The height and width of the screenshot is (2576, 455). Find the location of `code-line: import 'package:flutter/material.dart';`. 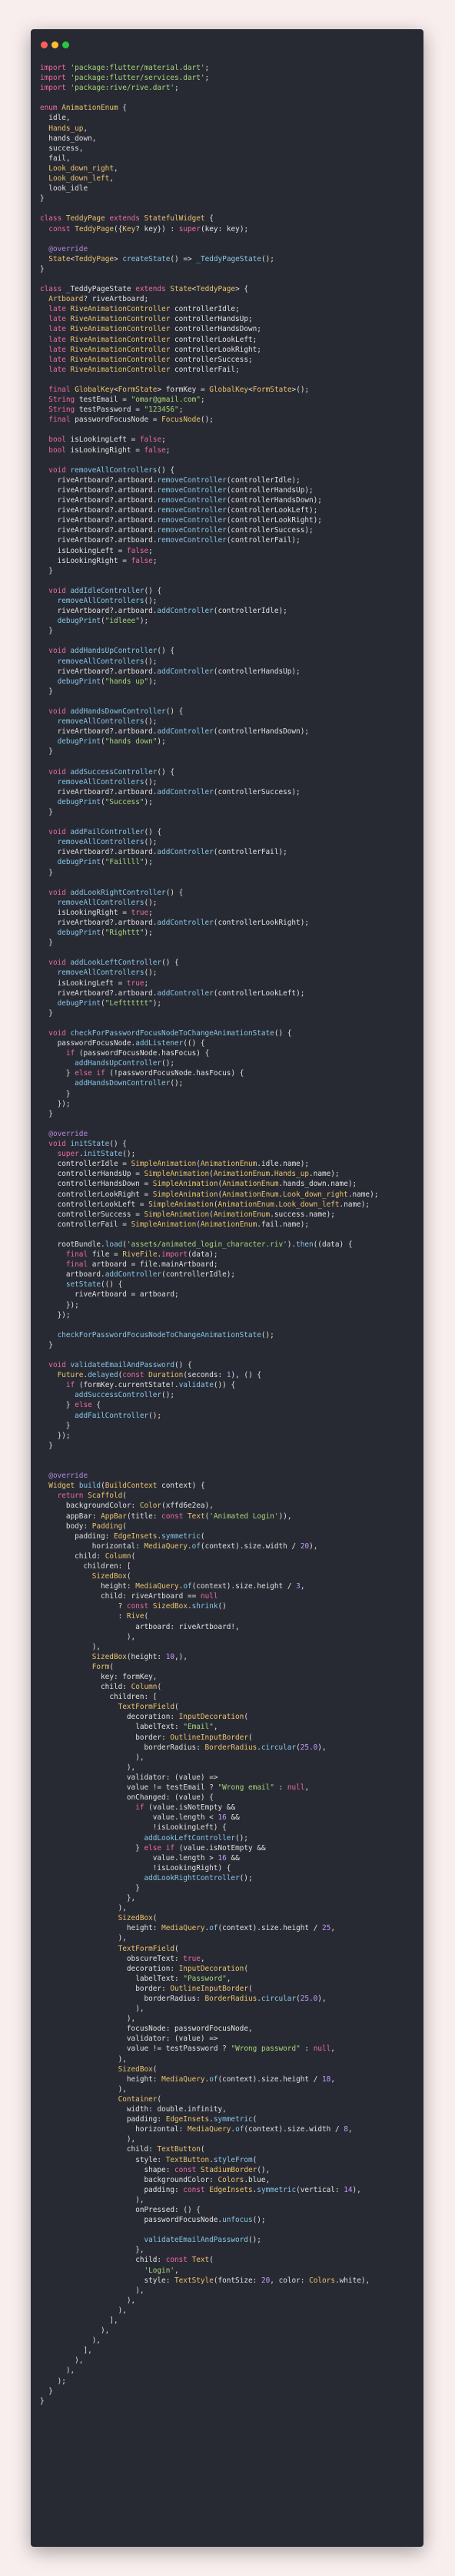

code-line: import 'package:flutter/material.dart'; is located at coordinates (125, 68).